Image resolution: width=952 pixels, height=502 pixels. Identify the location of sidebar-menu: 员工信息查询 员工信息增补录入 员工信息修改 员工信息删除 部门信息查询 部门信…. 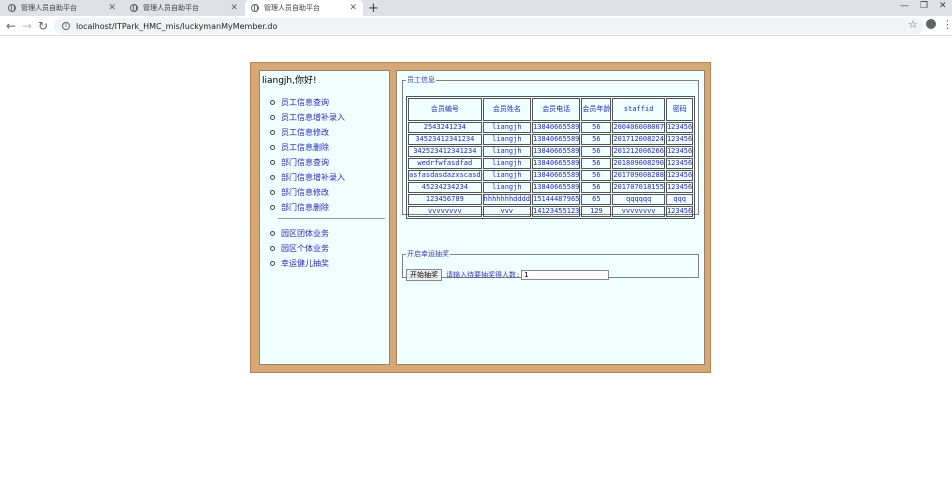
(327, 183).